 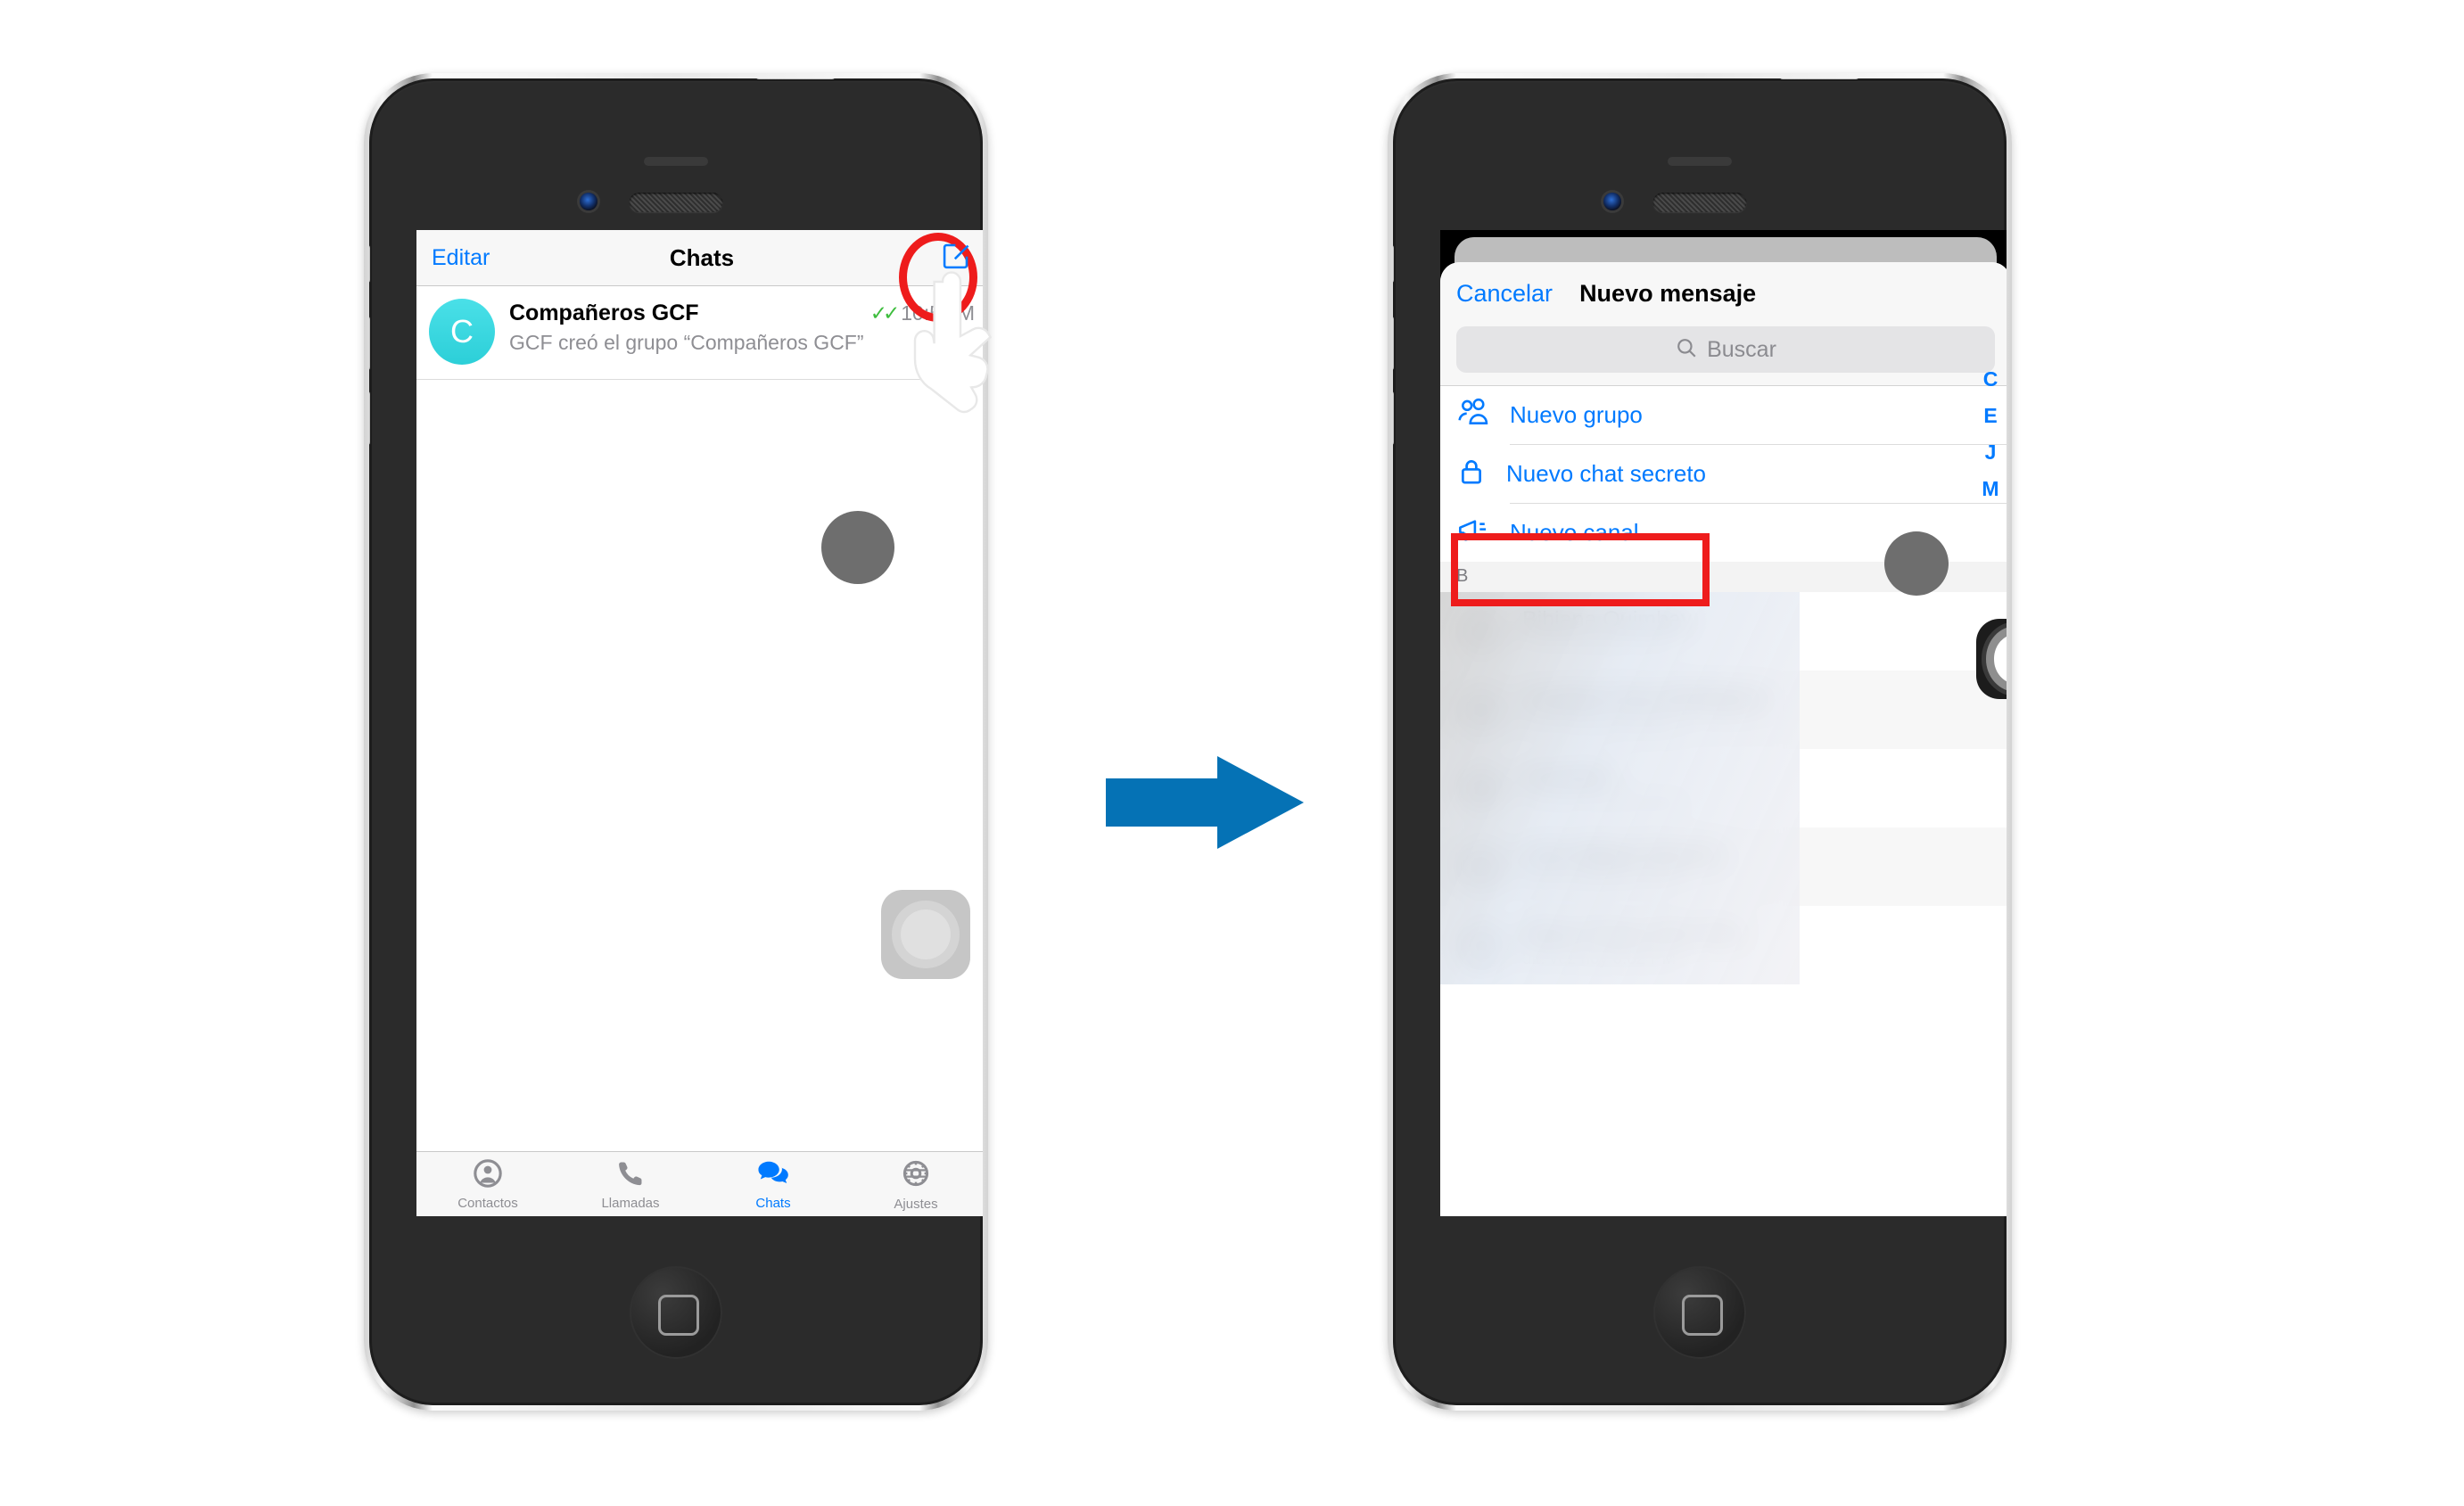 I want to click on contact-name: Maria Paula Ortiz Ruiz, so click(x=1634, y=933).